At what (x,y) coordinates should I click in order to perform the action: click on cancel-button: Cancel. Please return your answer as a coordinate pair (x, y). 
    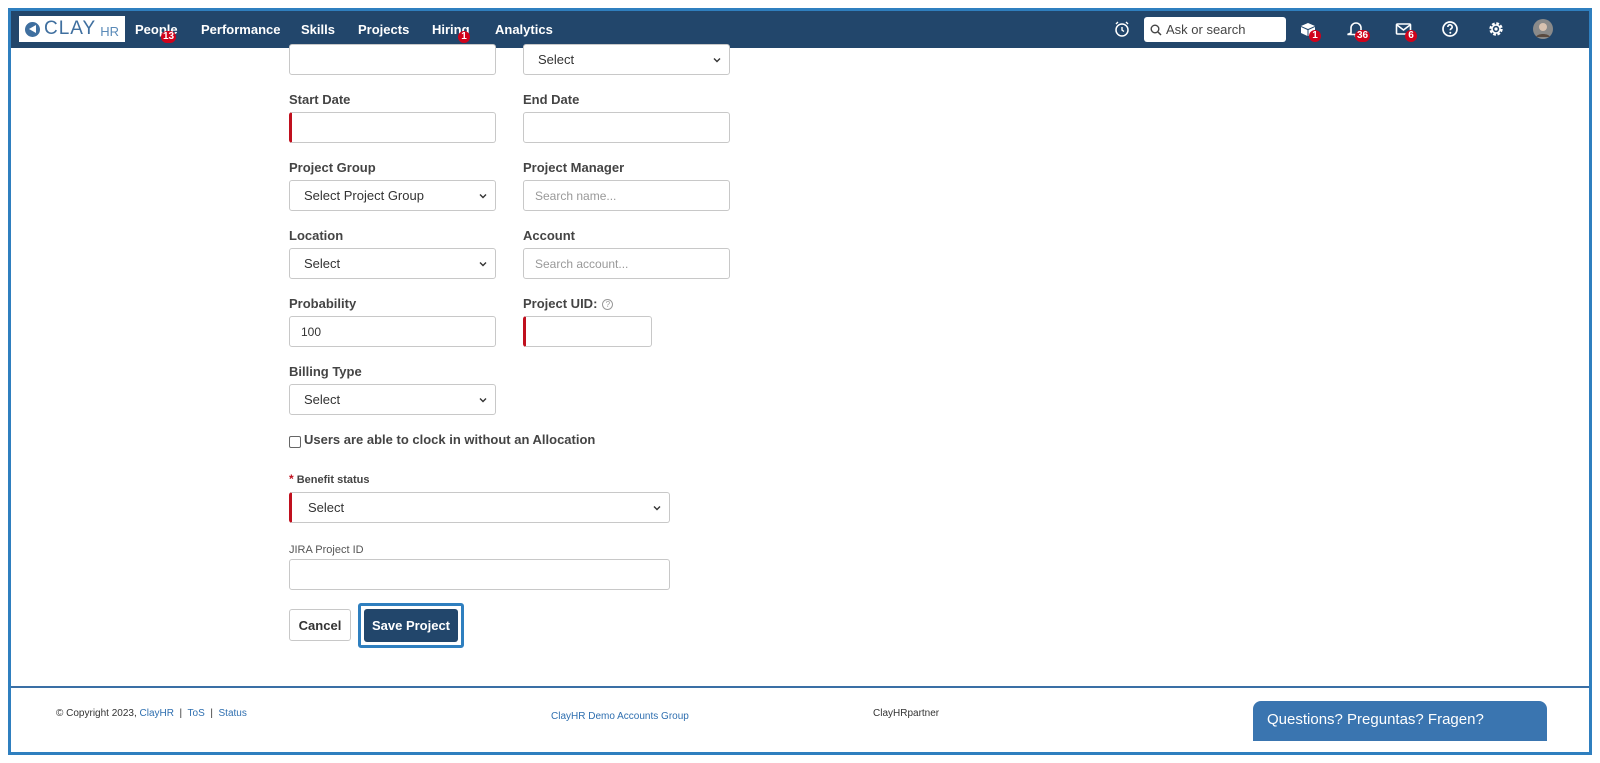
    Looking at the image, I should click on (320, 625).